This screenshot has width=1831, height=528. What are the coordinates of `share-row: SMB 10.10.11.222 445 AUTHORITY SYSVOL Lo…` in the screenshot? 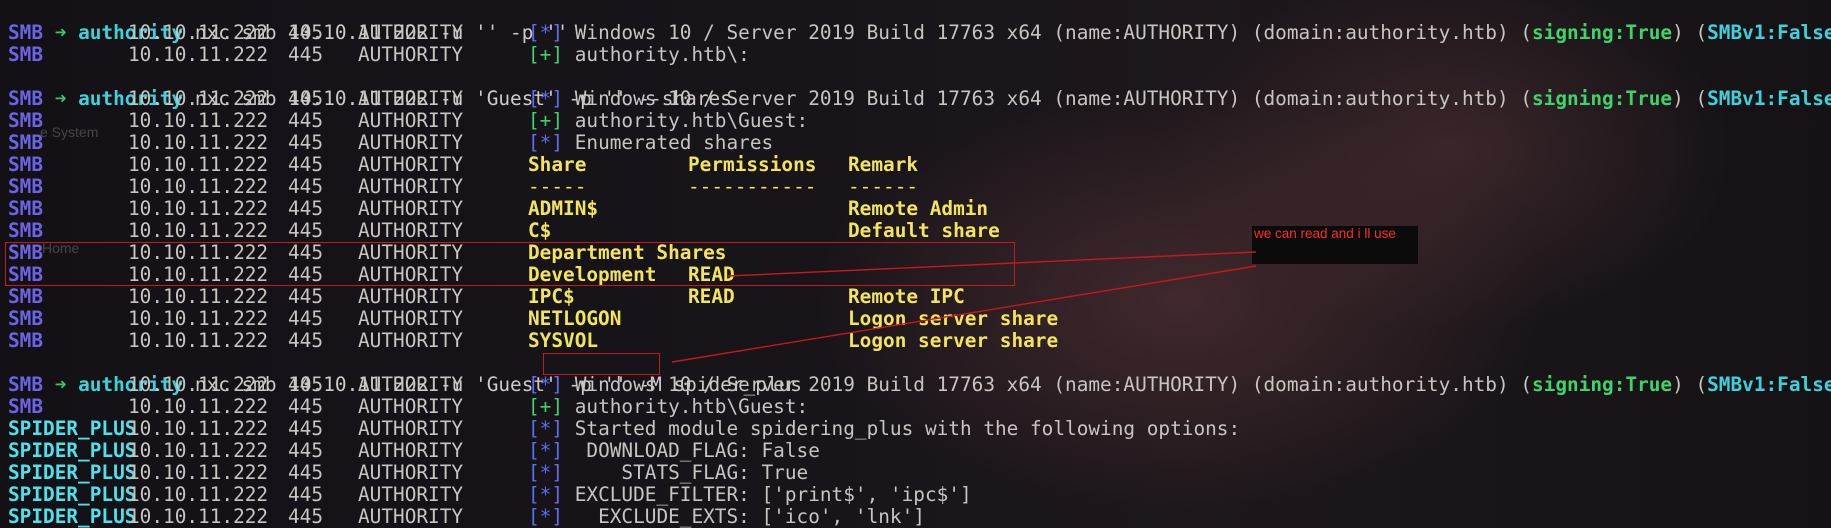 It's located at (533, 341).